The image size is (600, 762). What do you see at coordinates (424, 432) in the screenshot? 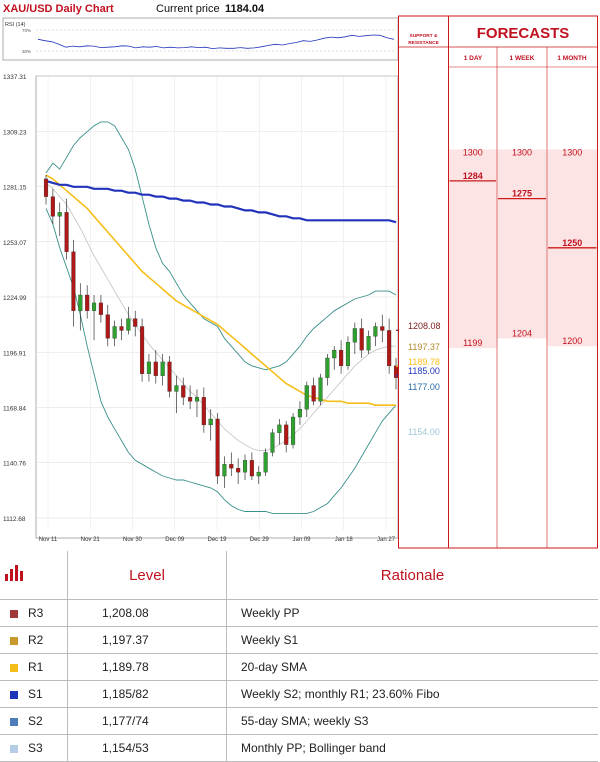
I see `sr-level-label-5: 1154.00` at bounding box center [424, 432].